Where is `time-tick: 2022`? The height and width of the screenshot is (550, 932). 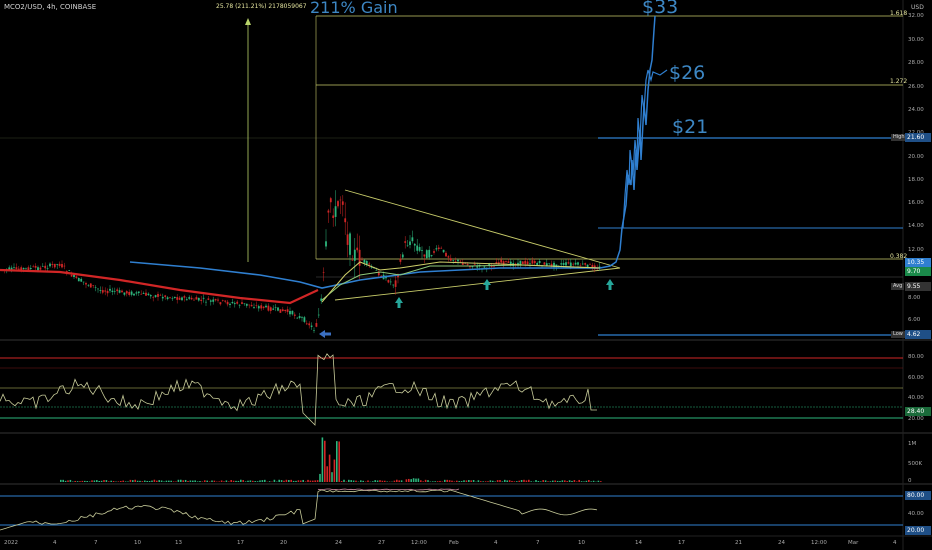
time-tick: 2022 is located at coordinates (11, 543).